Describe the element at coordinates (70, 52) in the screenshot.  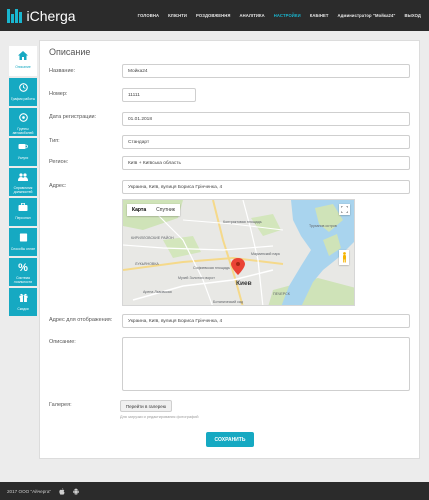
I see `page-title: Описание` at that location.